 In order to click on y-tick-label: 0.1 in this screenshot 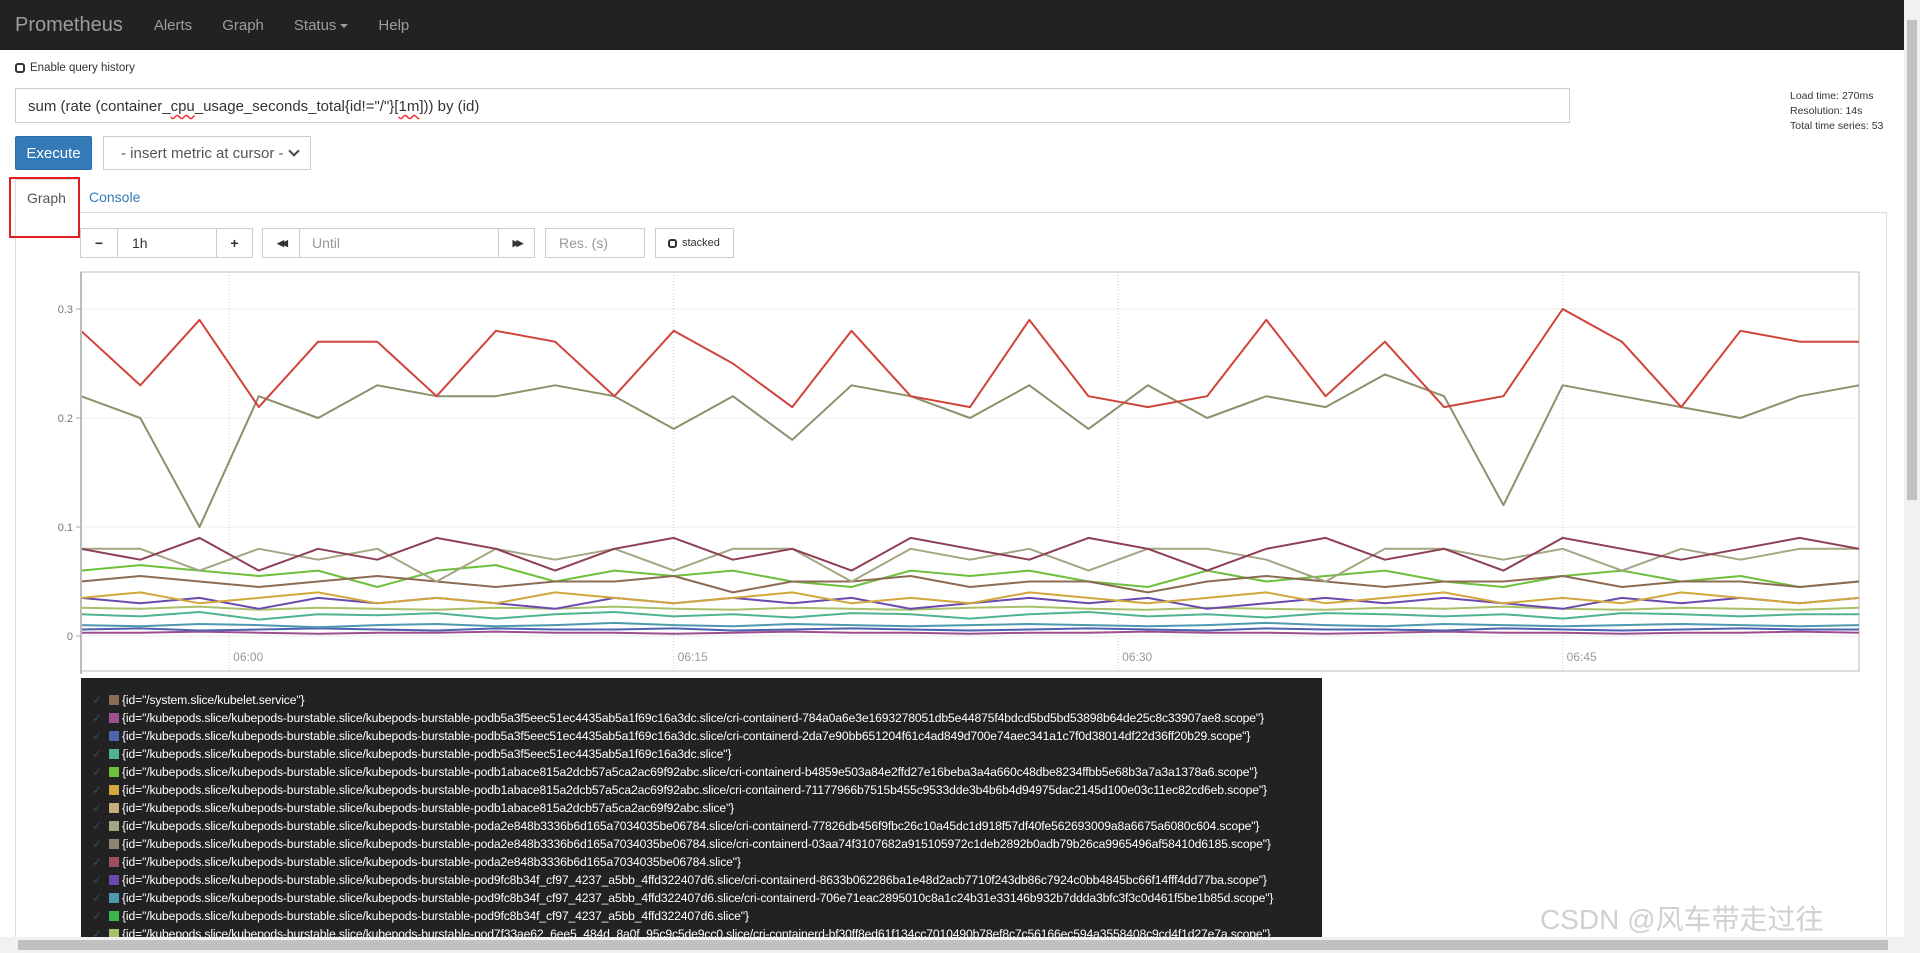, I will do `click(65, 528)`.